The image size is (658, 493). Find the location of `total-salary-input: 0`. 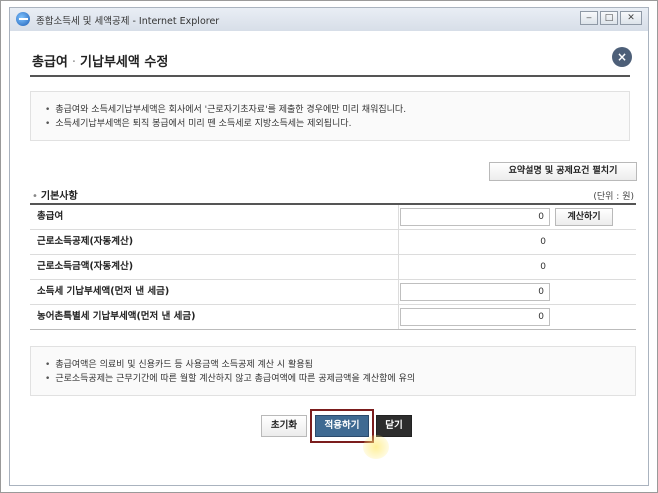

total-salary-input: 0 is located at coordinates (475, 217).